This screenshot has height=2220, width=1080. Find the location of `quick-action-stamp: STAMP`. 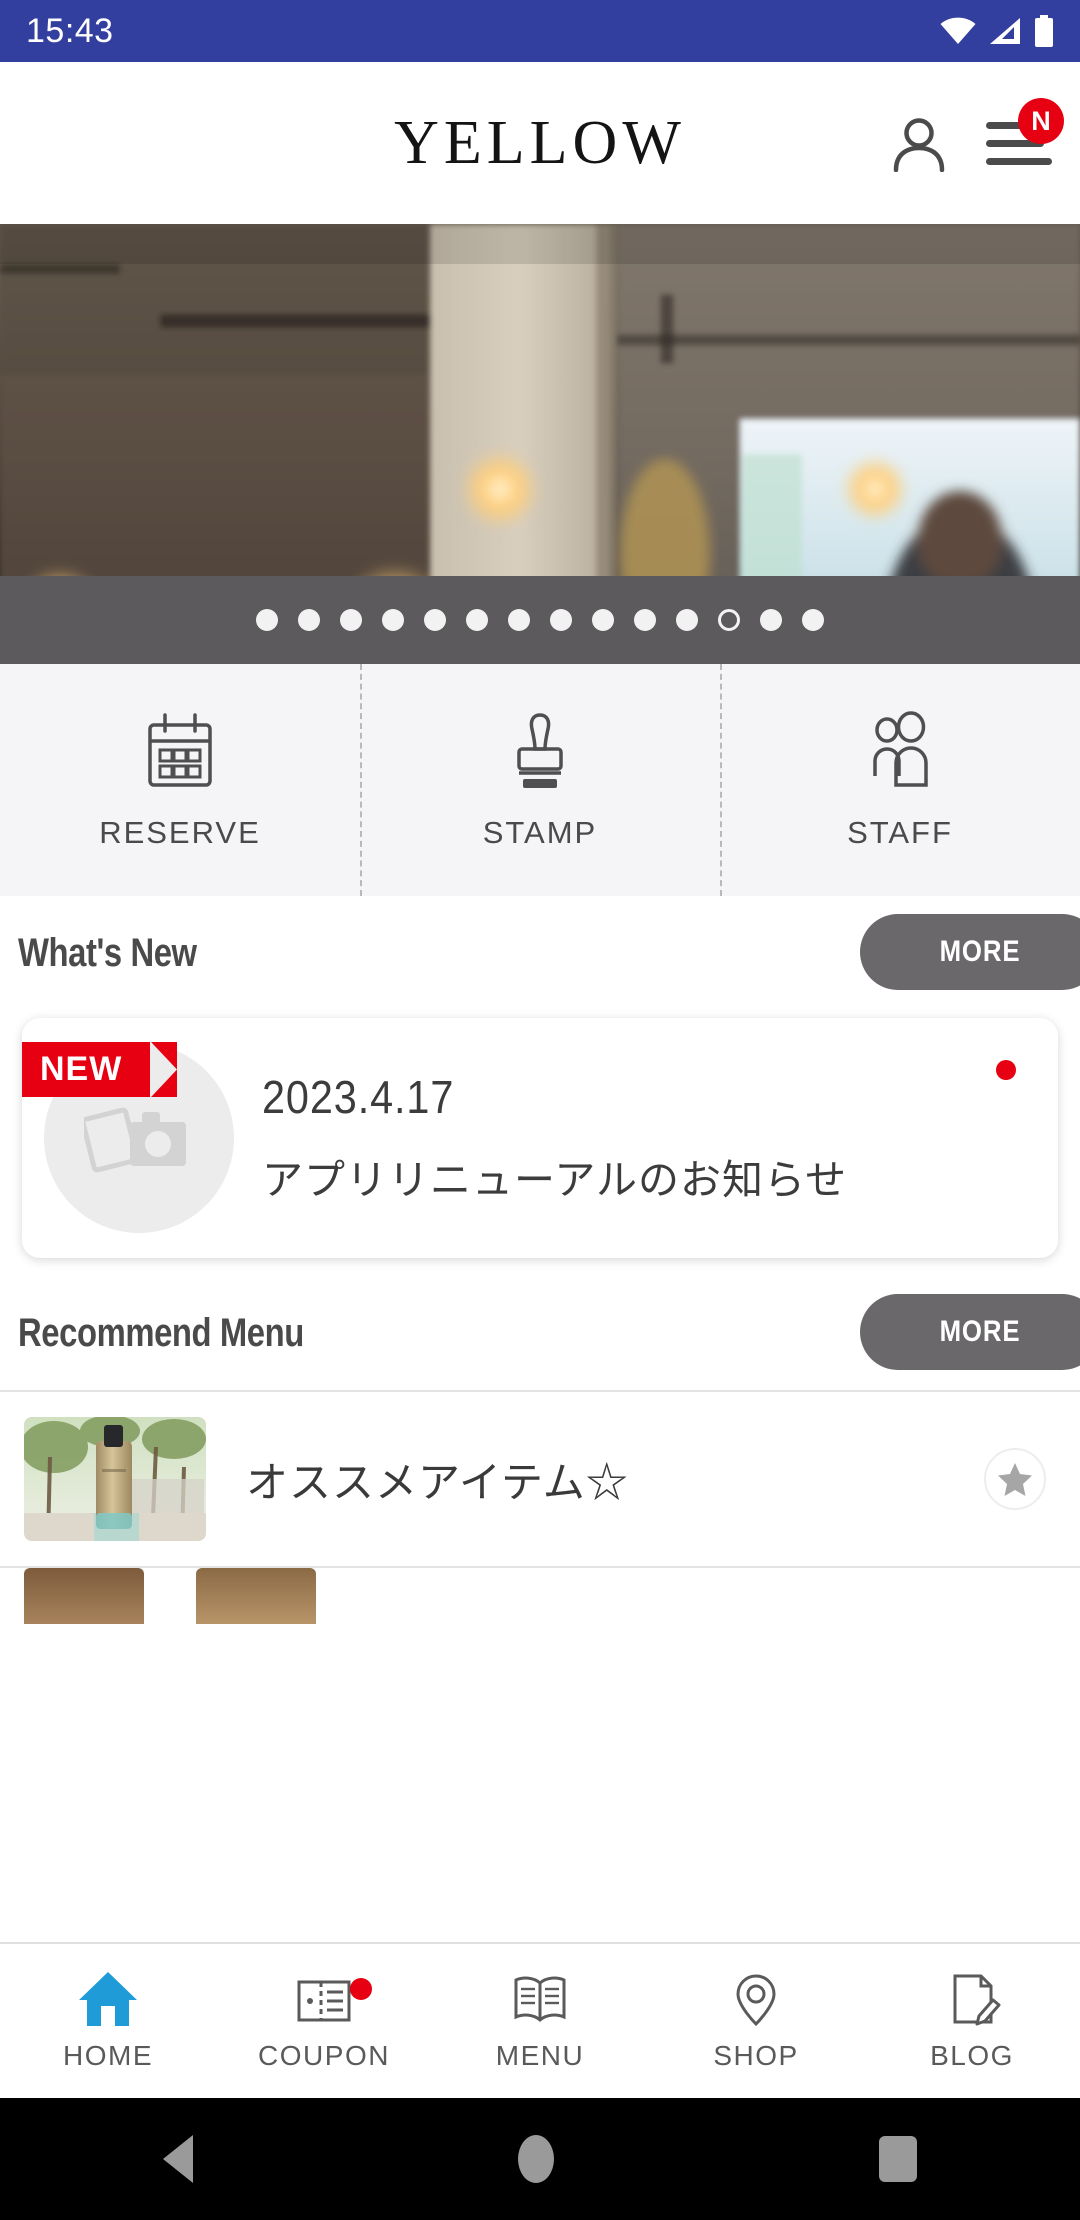

quick-action-stamp: STAMP is located at coordinates (540, 780).